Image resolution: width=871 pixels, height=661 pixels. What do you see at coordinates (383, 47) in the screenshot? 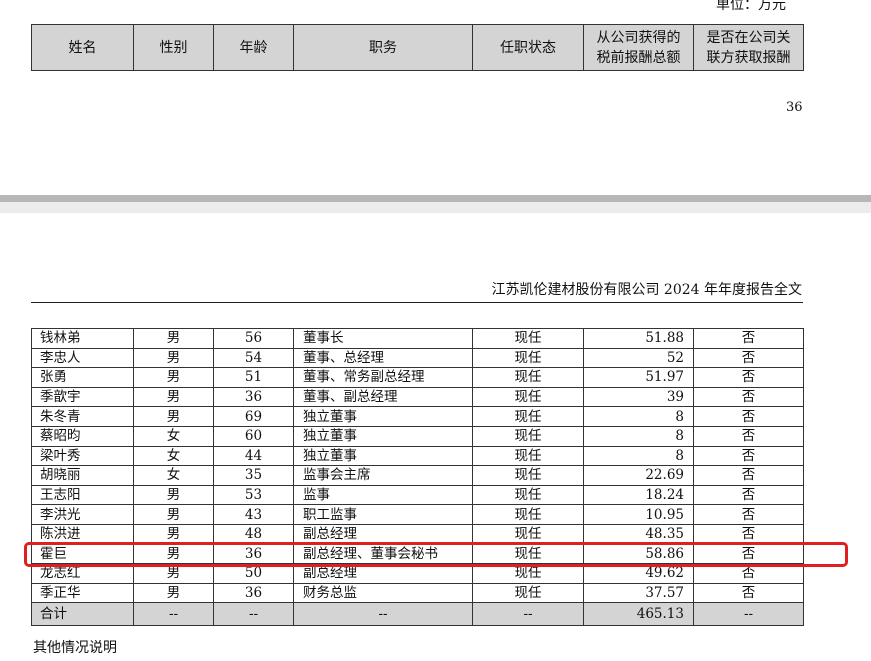
I see `header-position: 职务` at bounding box center [383, 47].